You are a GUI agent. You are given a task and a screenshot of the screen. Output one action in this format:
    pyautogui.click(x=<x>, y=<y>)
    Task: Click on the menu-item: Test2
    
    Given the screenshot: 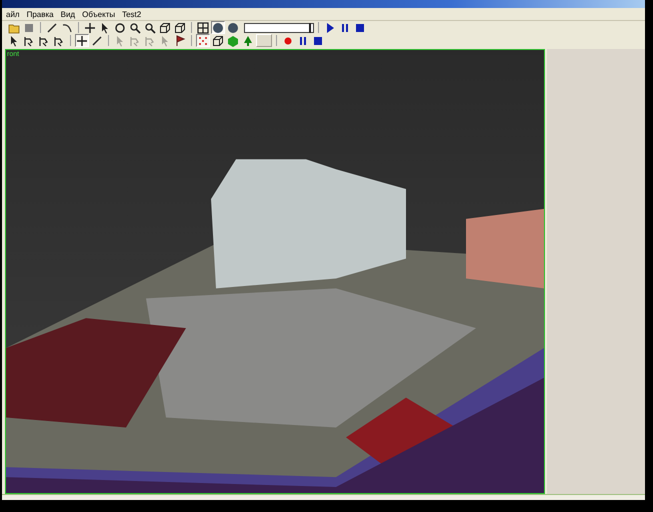 What is the action you would take?
    pyautogui.click(x=132, y=14)
    